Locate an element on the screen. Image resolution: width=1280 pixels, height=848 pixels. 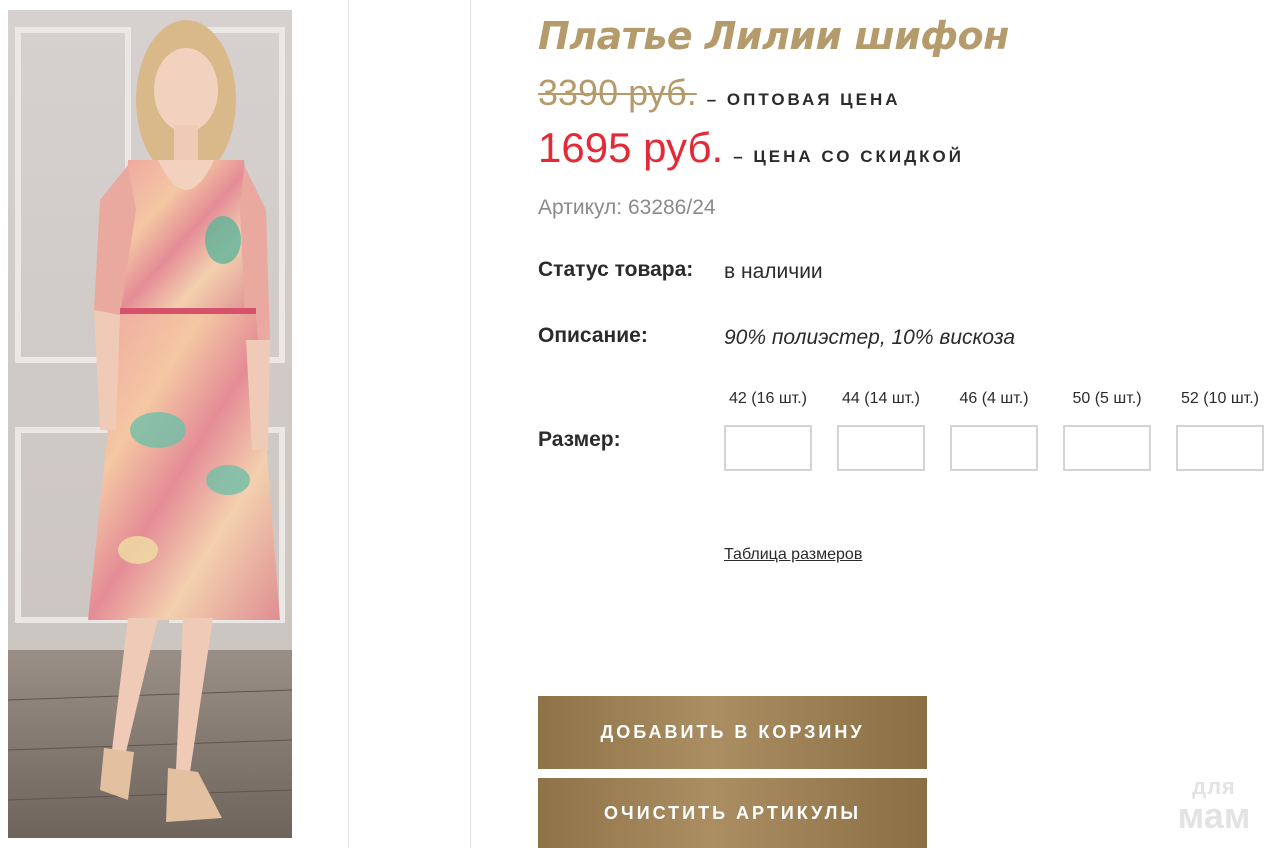
size-option: 50 (5 шт.) is located at coordinates (1107, 430).